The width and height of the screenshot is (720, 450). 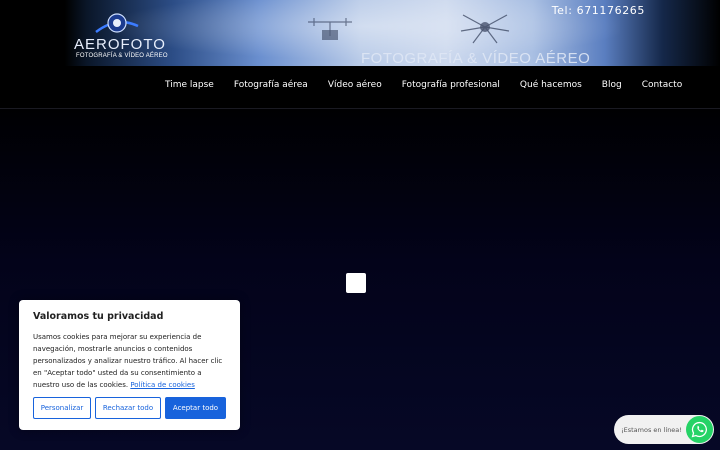 What do you see at coordinates (356, 283) in the screenshot?
I see `loading-indicator` at bounding box center [356, 283].